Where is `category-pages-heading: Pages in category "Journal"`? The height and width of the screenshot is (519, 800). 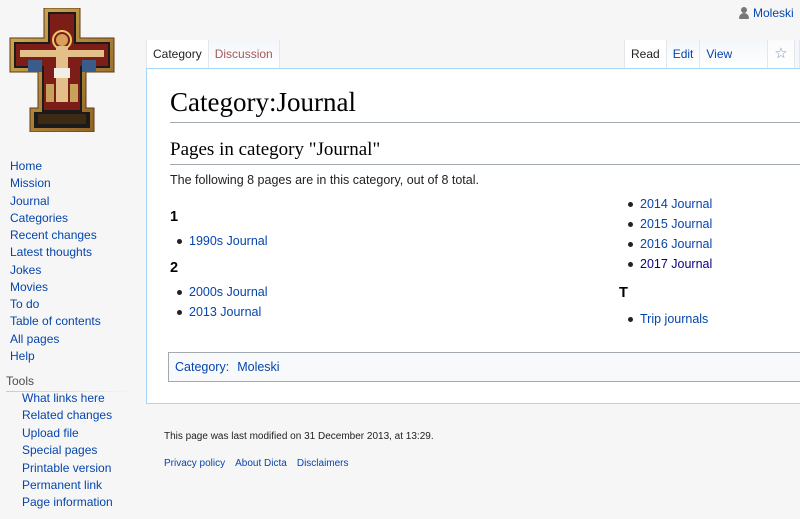 category-pages-heading: Pages in category "Journal" is located at coordinates (485, 152).